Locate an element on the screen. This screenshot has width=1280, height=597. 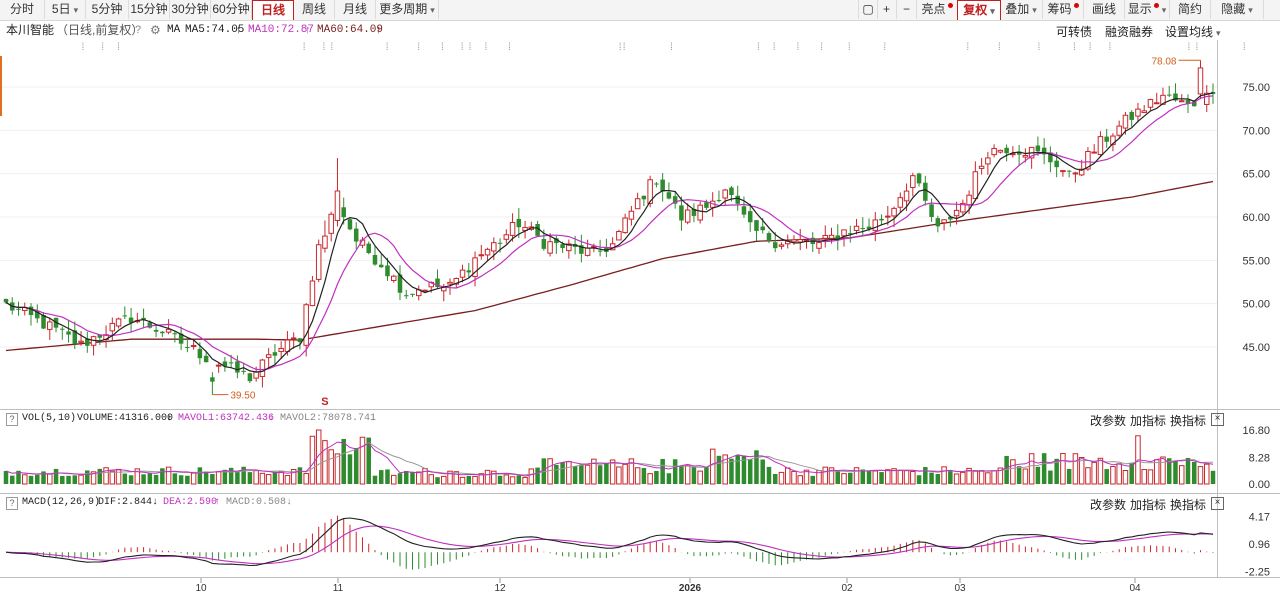
macd-value: MACD:0.508 is located at coordinates (256, 502).